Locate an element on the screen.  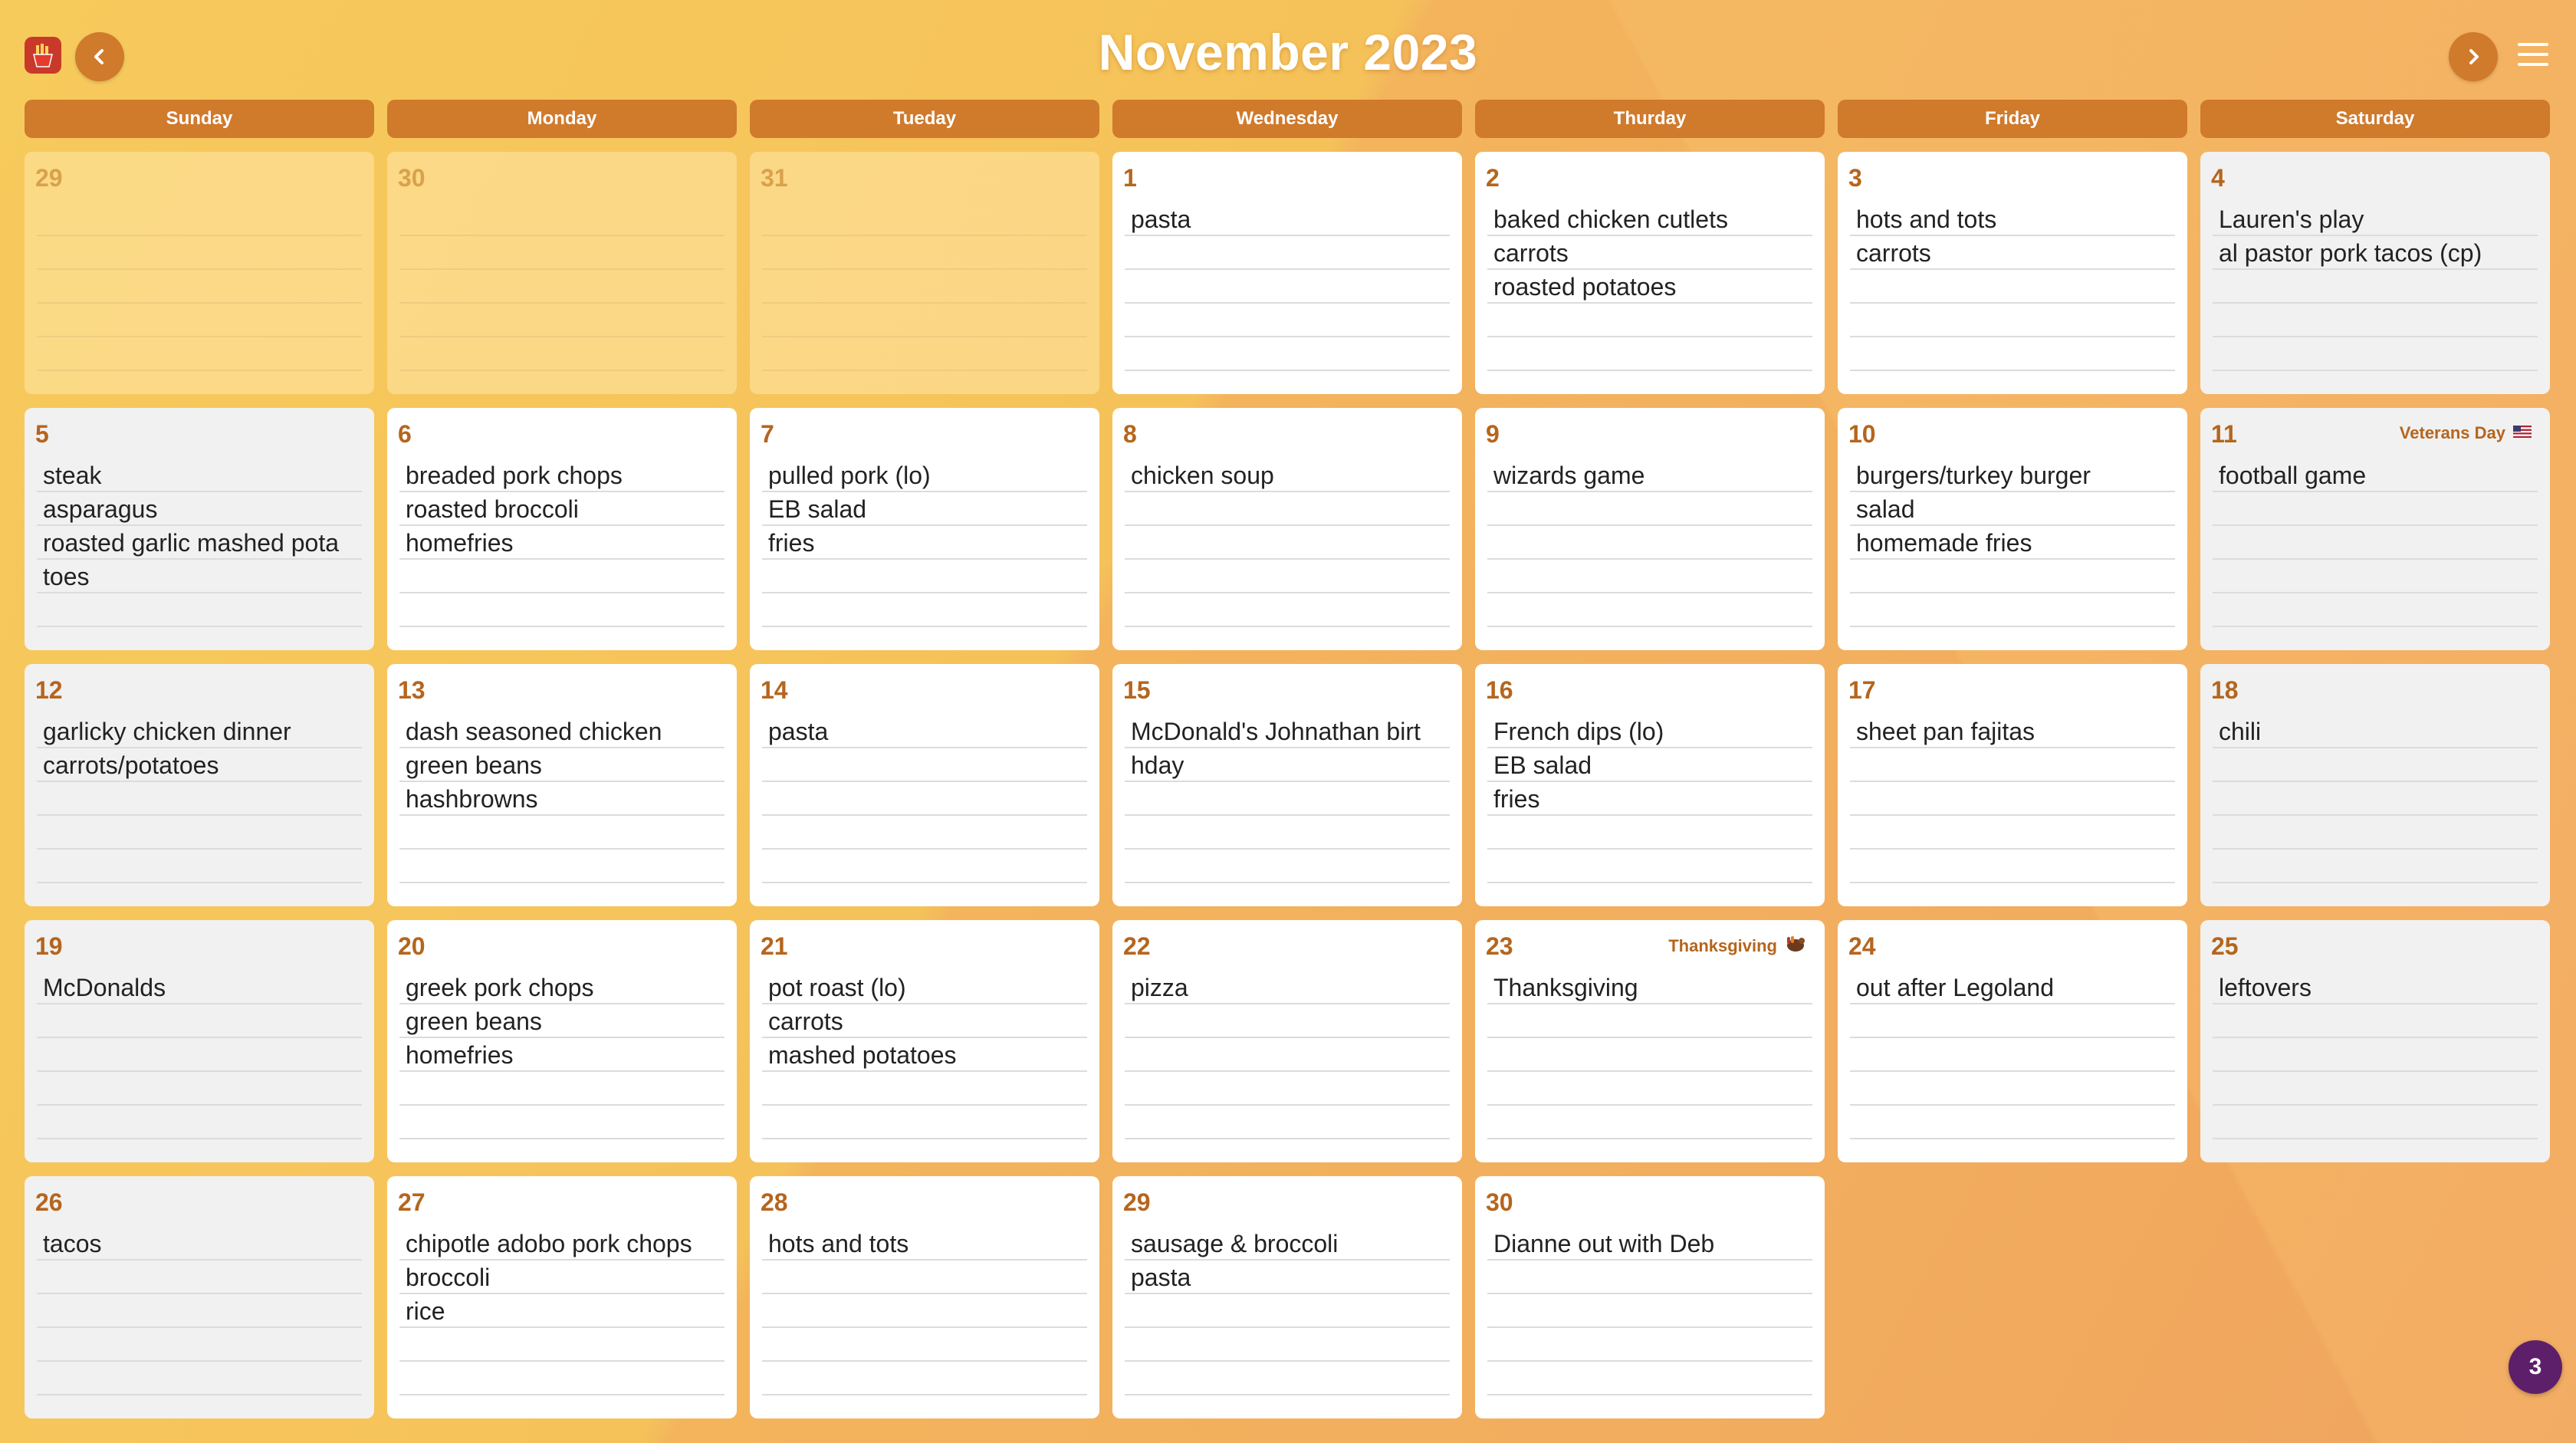
meal-entries: sausage & broccoli pasta is located at coordinates (1291, 1261).